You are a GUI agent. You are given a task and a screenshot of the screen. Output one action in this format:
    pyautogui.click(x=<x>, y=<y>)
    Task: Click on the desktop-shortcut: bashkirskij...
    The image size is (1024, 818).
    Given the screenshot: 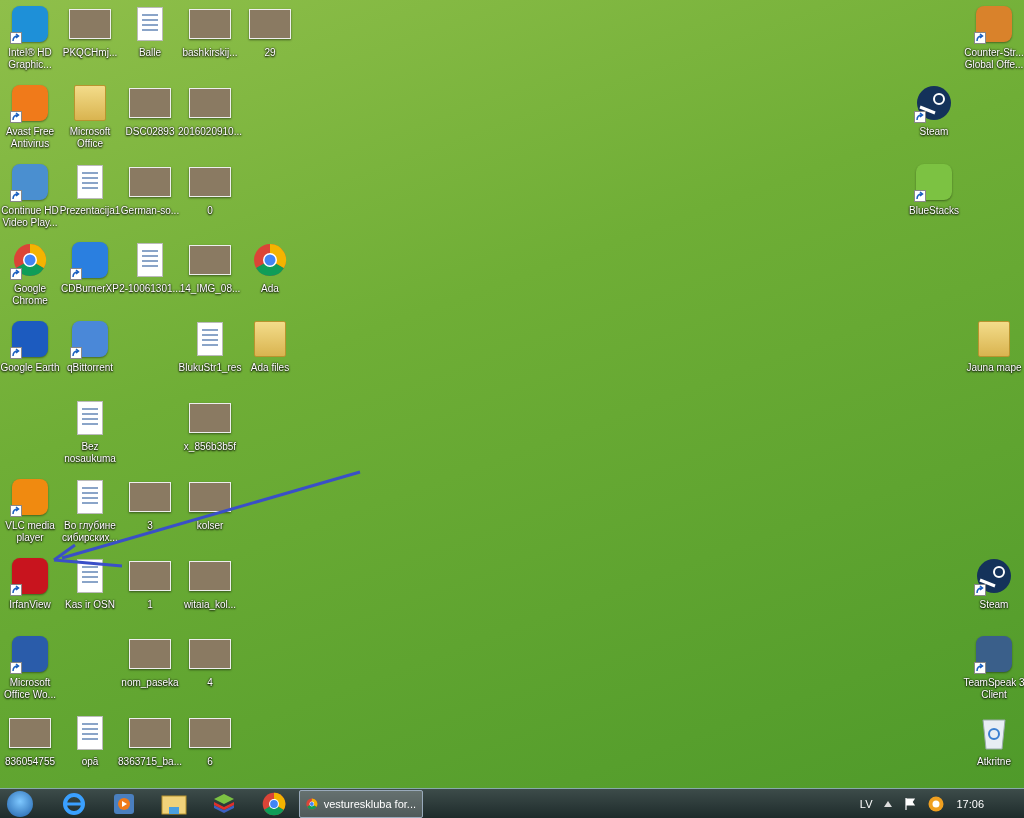 What is the action you would take?
    pyautogui.click(x=210, y=39)
    